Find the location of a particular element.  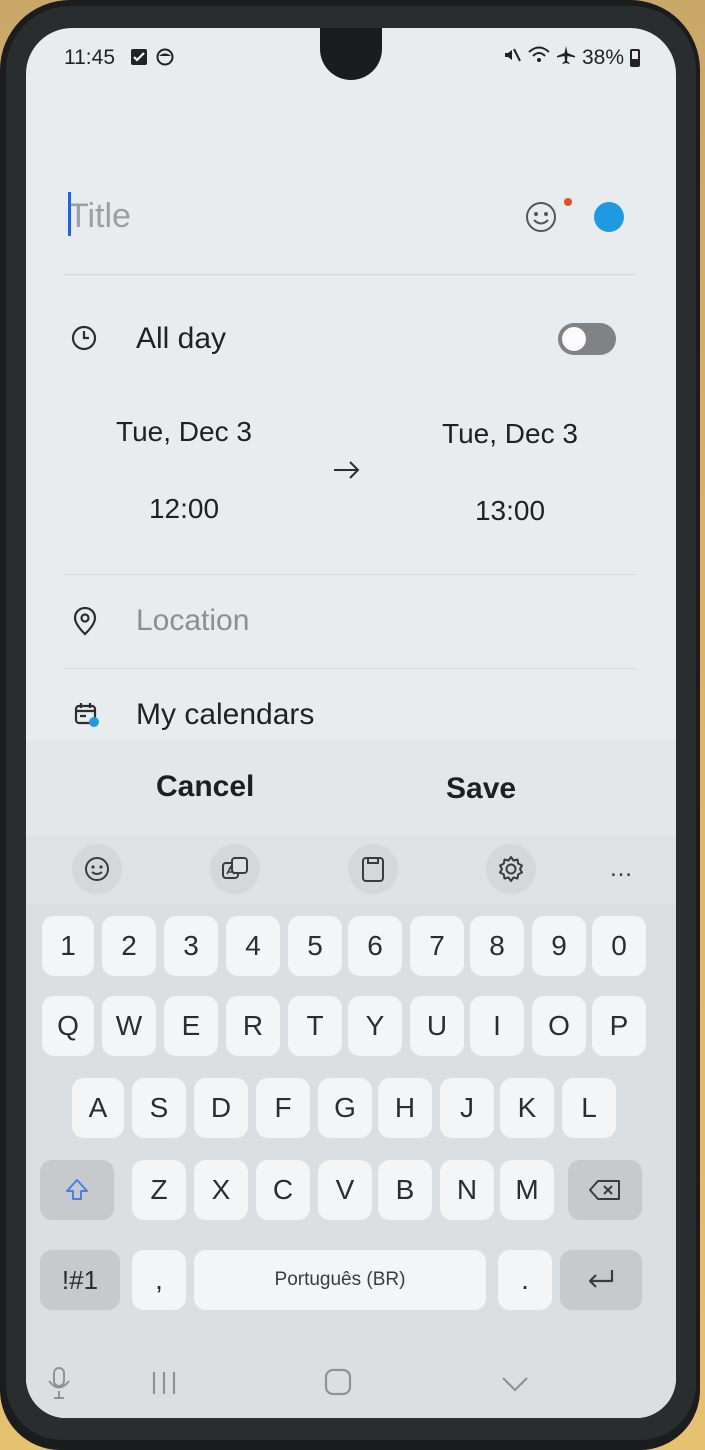

key-x: X is located at coordinates (221, 1190).